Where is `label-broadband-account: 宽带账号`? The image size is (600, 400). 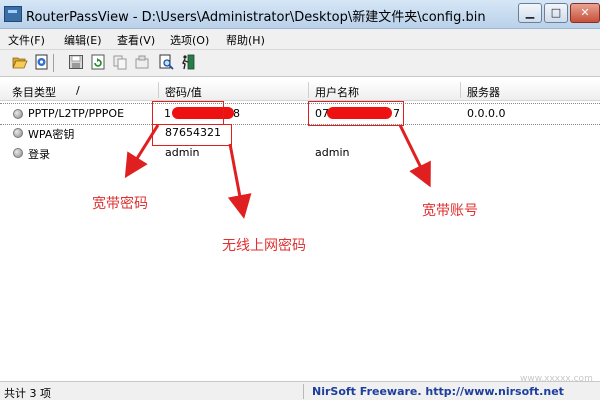
label-broadband-account: 宽带账号 is located at coordinates (450, 211).